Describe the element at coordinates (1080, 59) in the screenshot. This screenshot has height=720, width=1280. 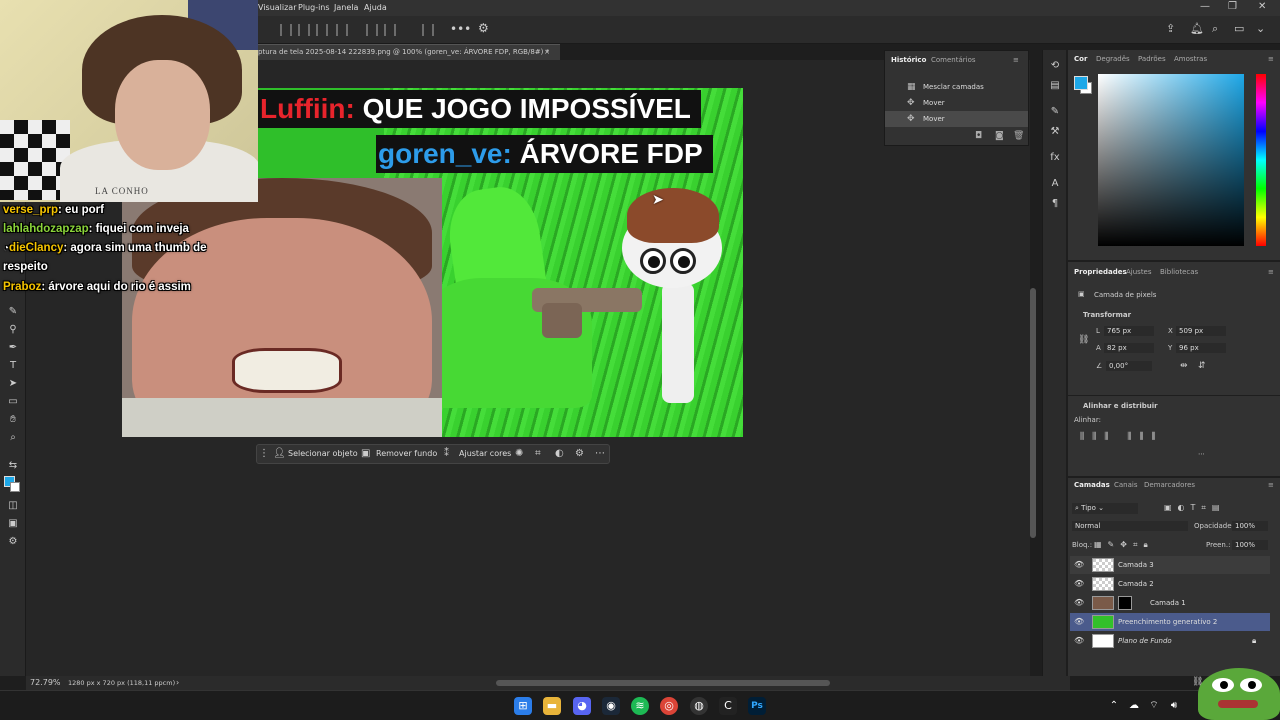
I see `tab-color: Cor` at that location.